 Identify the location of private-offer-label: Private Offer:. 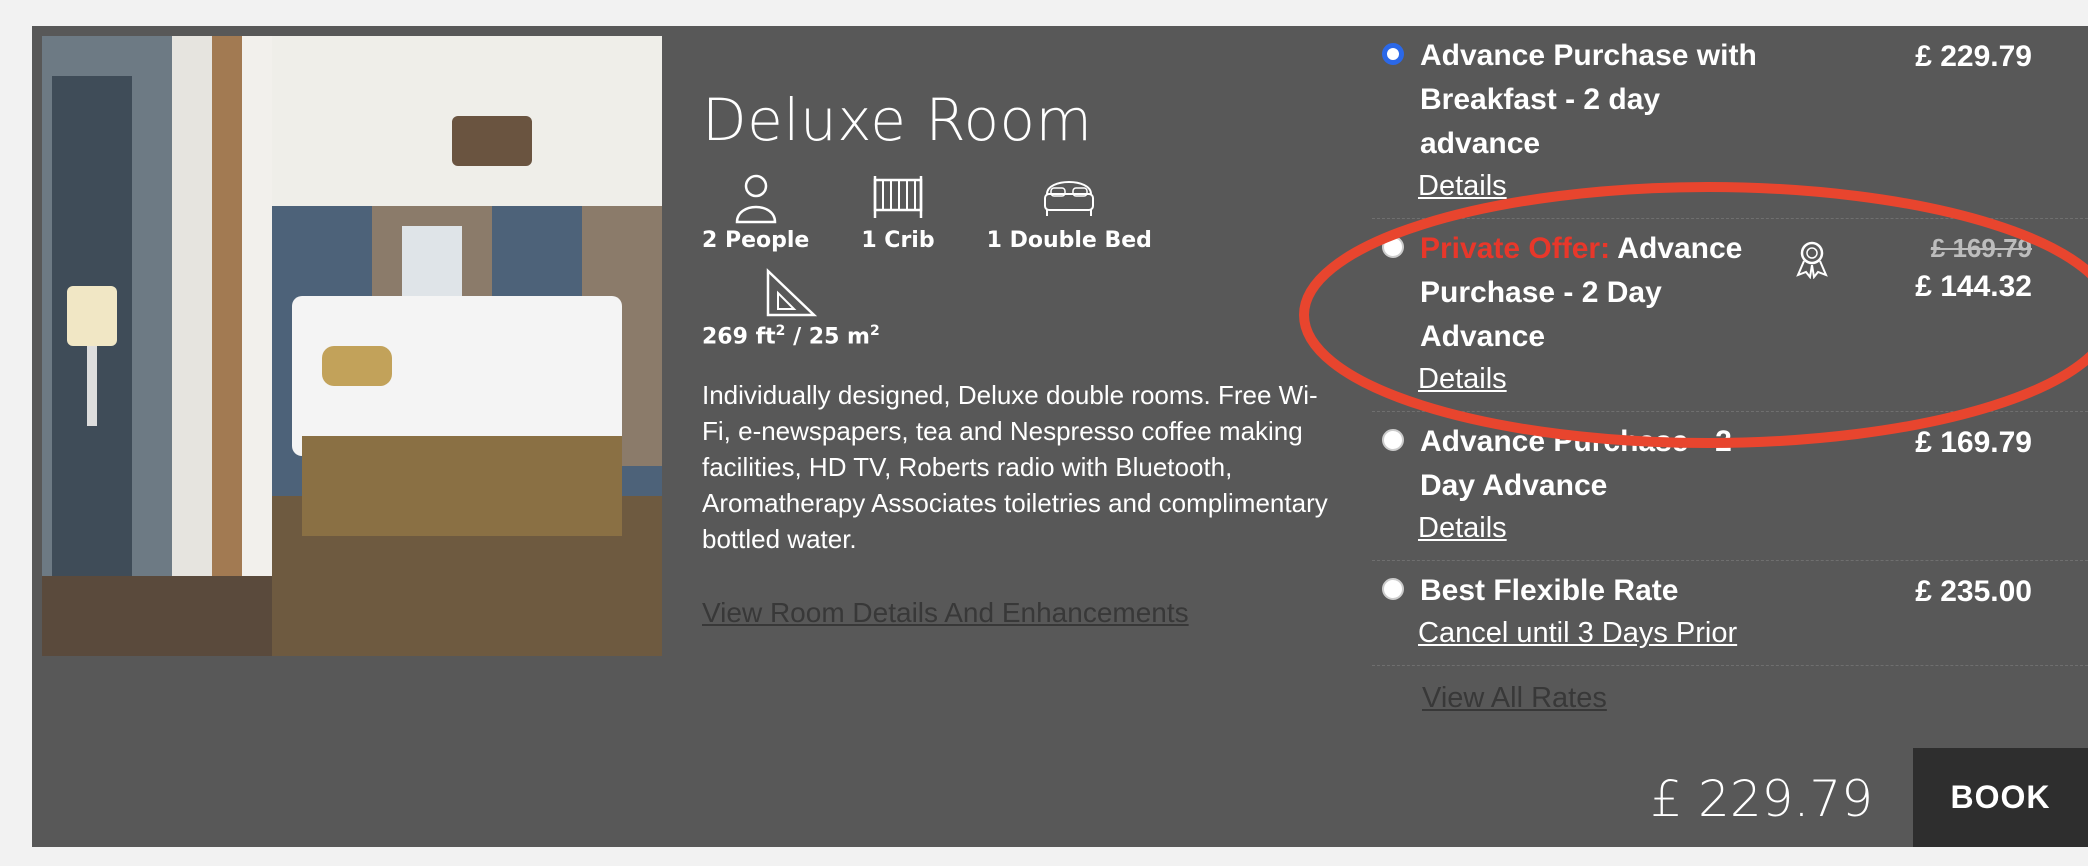
(1515, 248).